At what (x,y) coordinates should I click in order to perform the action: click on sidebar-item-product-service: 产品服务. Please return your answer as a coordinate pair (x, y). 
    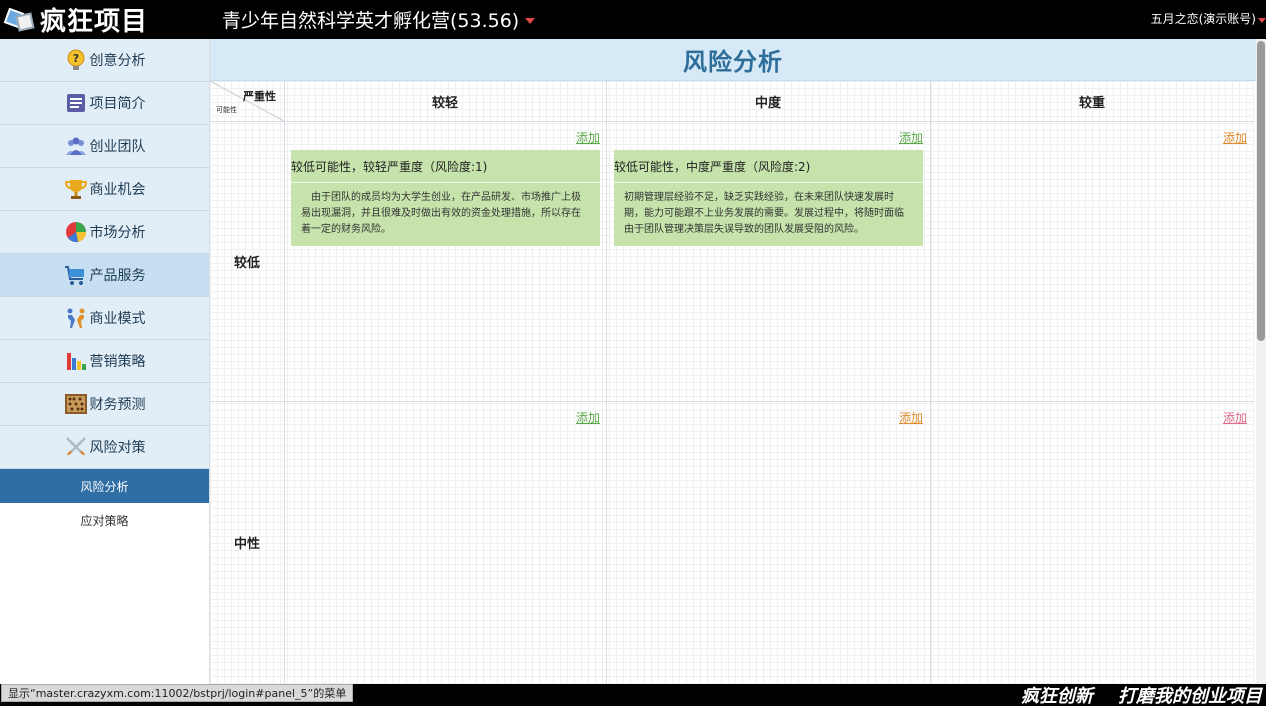
    Looking at the image, I should click on (104, 275).